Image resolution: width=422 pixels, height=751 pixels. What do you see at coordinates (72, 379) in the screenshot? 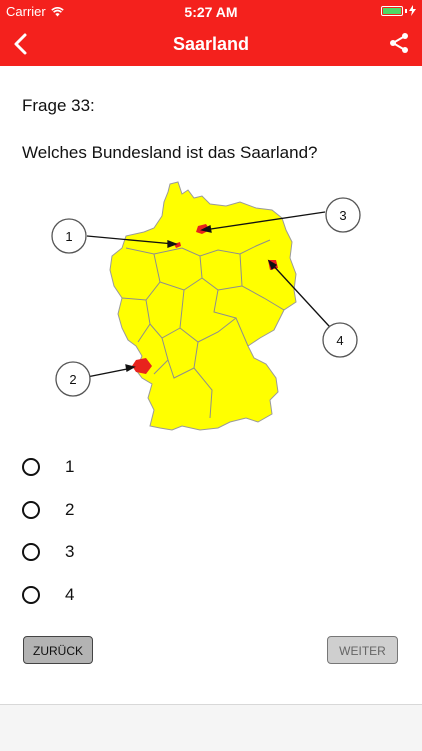
I see `callout-label-2: 2` at bounding box center [72, 379].